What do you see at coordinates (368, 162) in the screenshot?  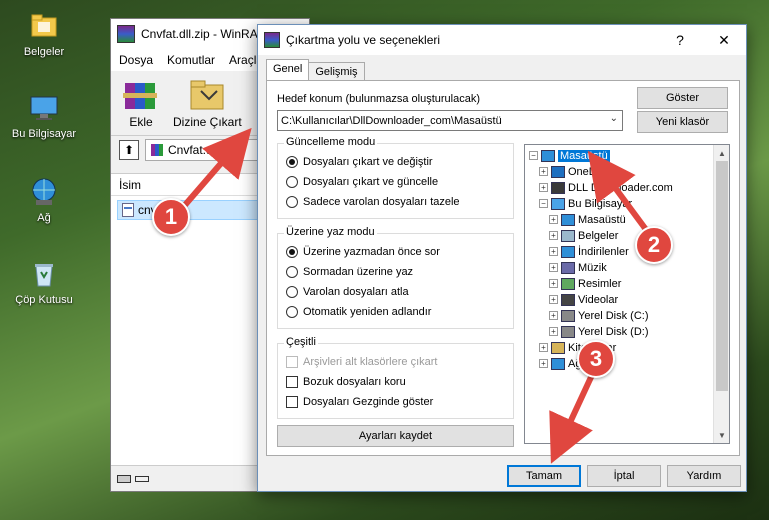 I see `option-label: Dosyaları çıkart ve değiştir` at bounding box center [368, 162].